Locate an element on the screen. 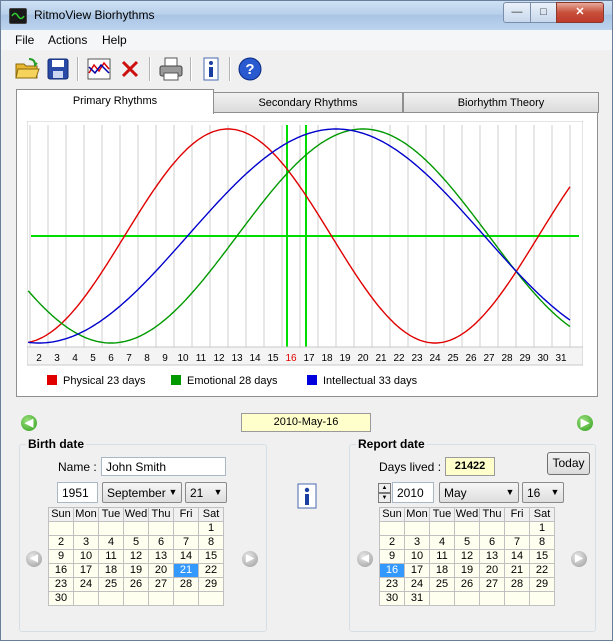 The width and height of the screenshot is (613, 641). report-day-cell: 13 is located at coordinates (492, 556).